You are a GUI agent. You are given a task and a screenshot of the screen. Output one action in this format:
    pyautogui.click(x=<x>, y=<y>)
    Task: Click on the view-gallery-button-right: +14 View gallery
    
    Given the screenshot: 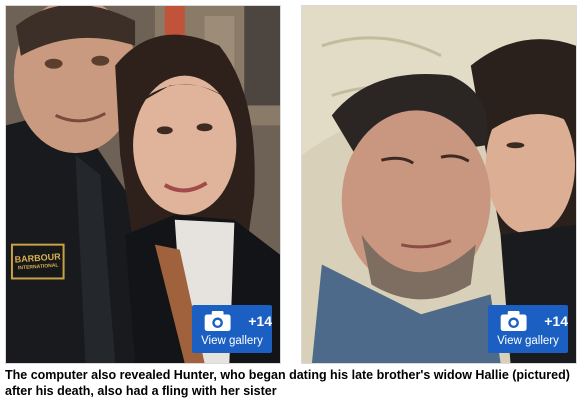 What is the action you would take?
    pyautogui.click(x=528, y=329)
    